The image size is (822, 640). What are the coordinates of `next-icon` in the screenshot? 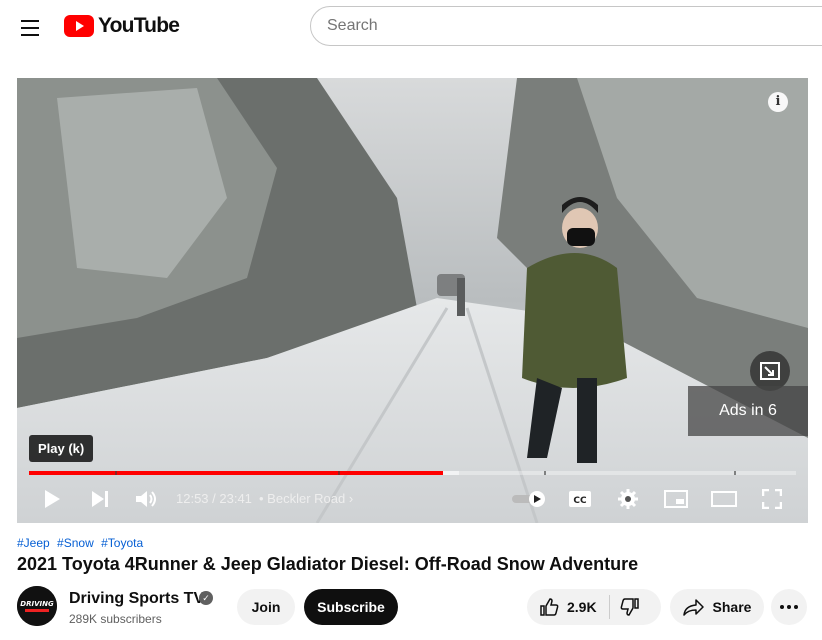 It's located at (100, 499).